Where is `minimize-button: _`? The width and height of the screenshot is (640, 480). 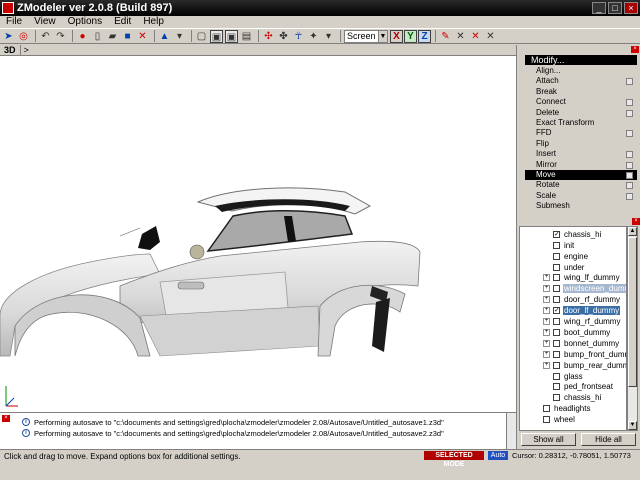
minimize-button: _ is located at coordinates (599, 8).